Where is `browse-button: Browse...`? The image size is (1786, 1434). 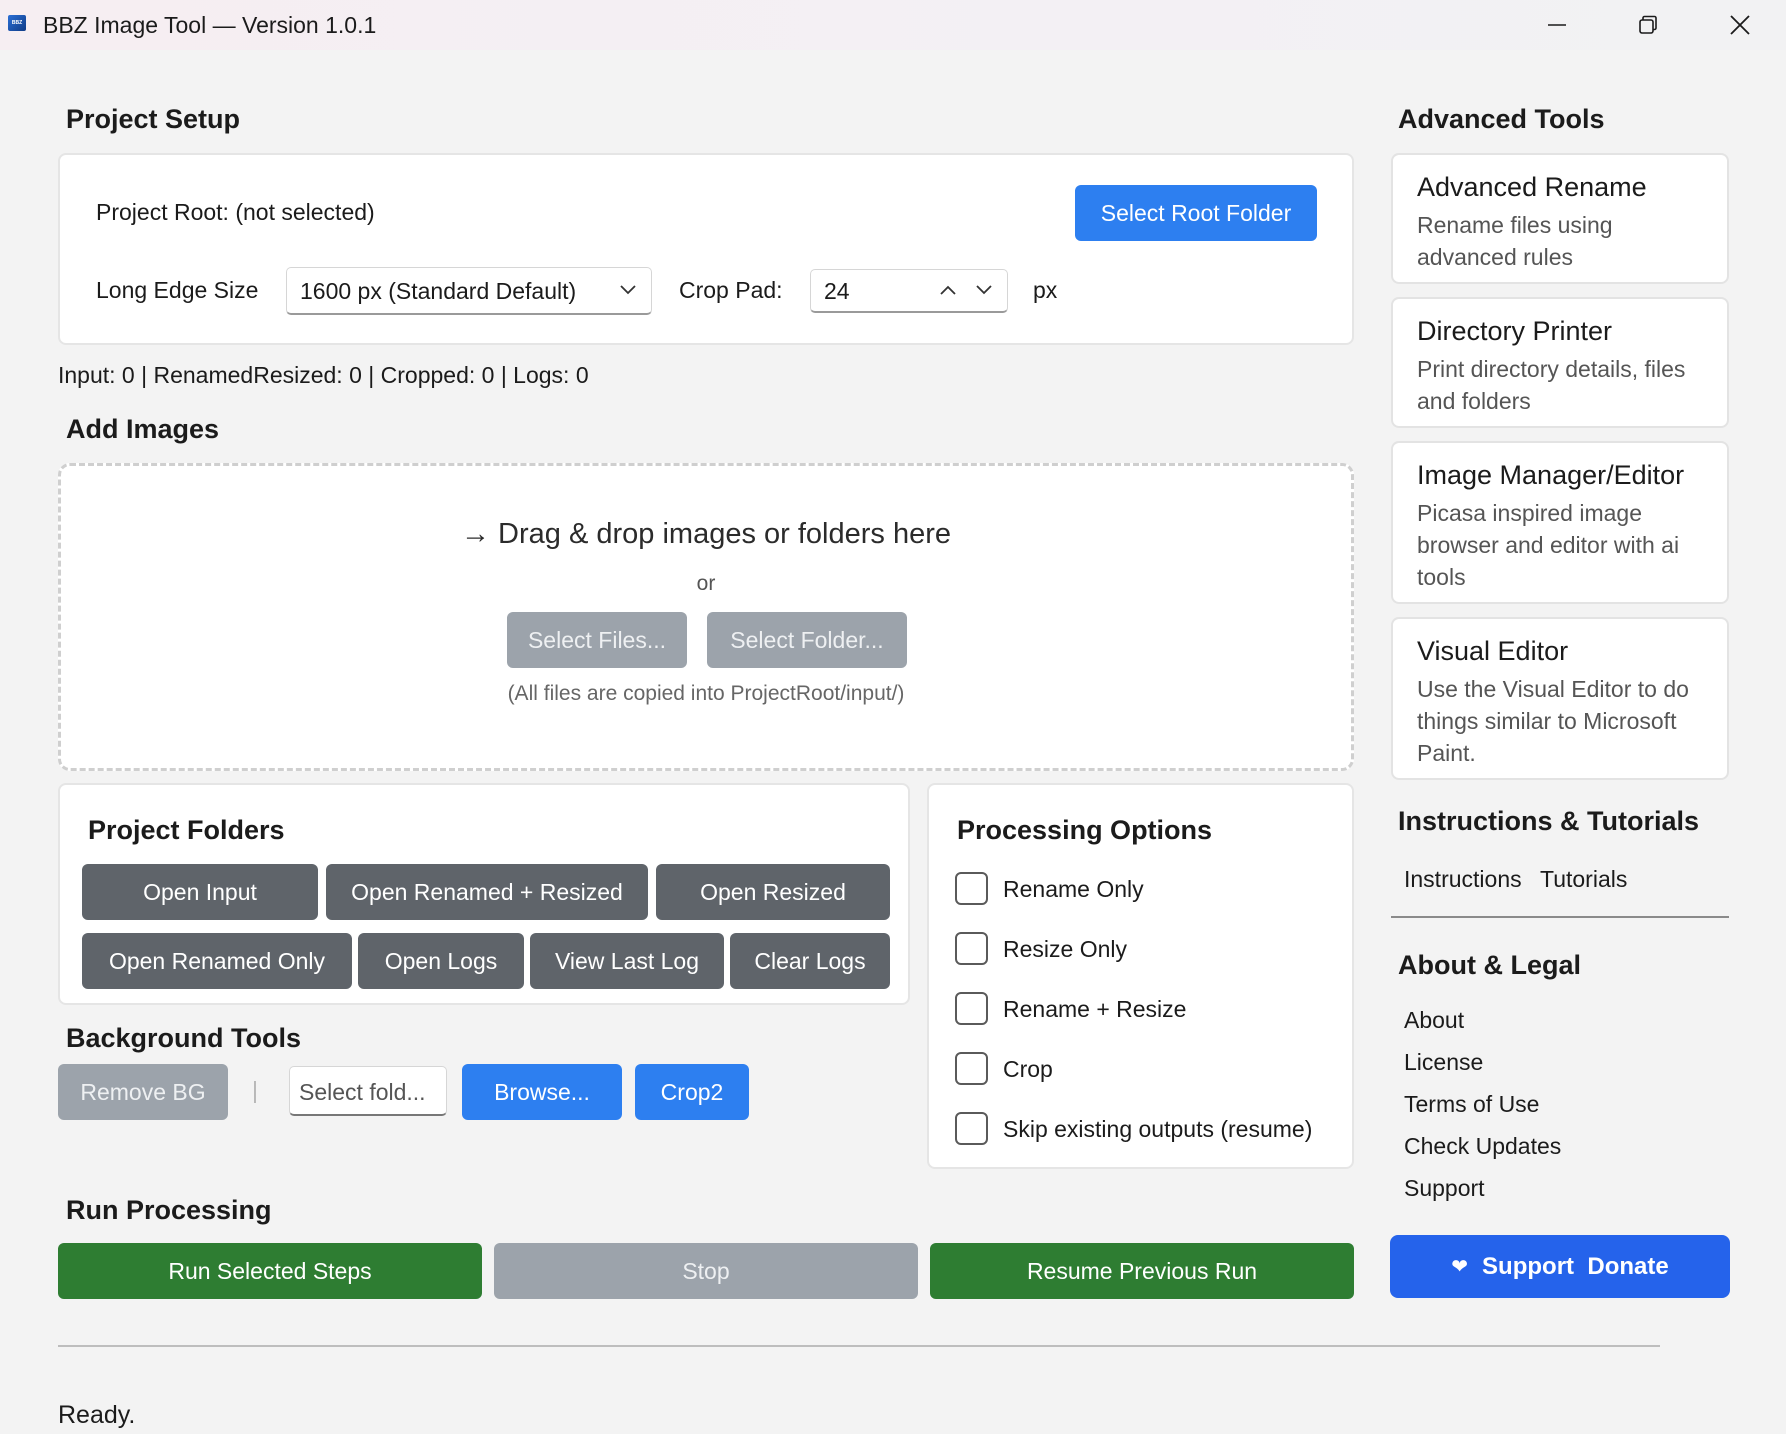 browse-button: Browse... is located at coordinates (542, 1092).